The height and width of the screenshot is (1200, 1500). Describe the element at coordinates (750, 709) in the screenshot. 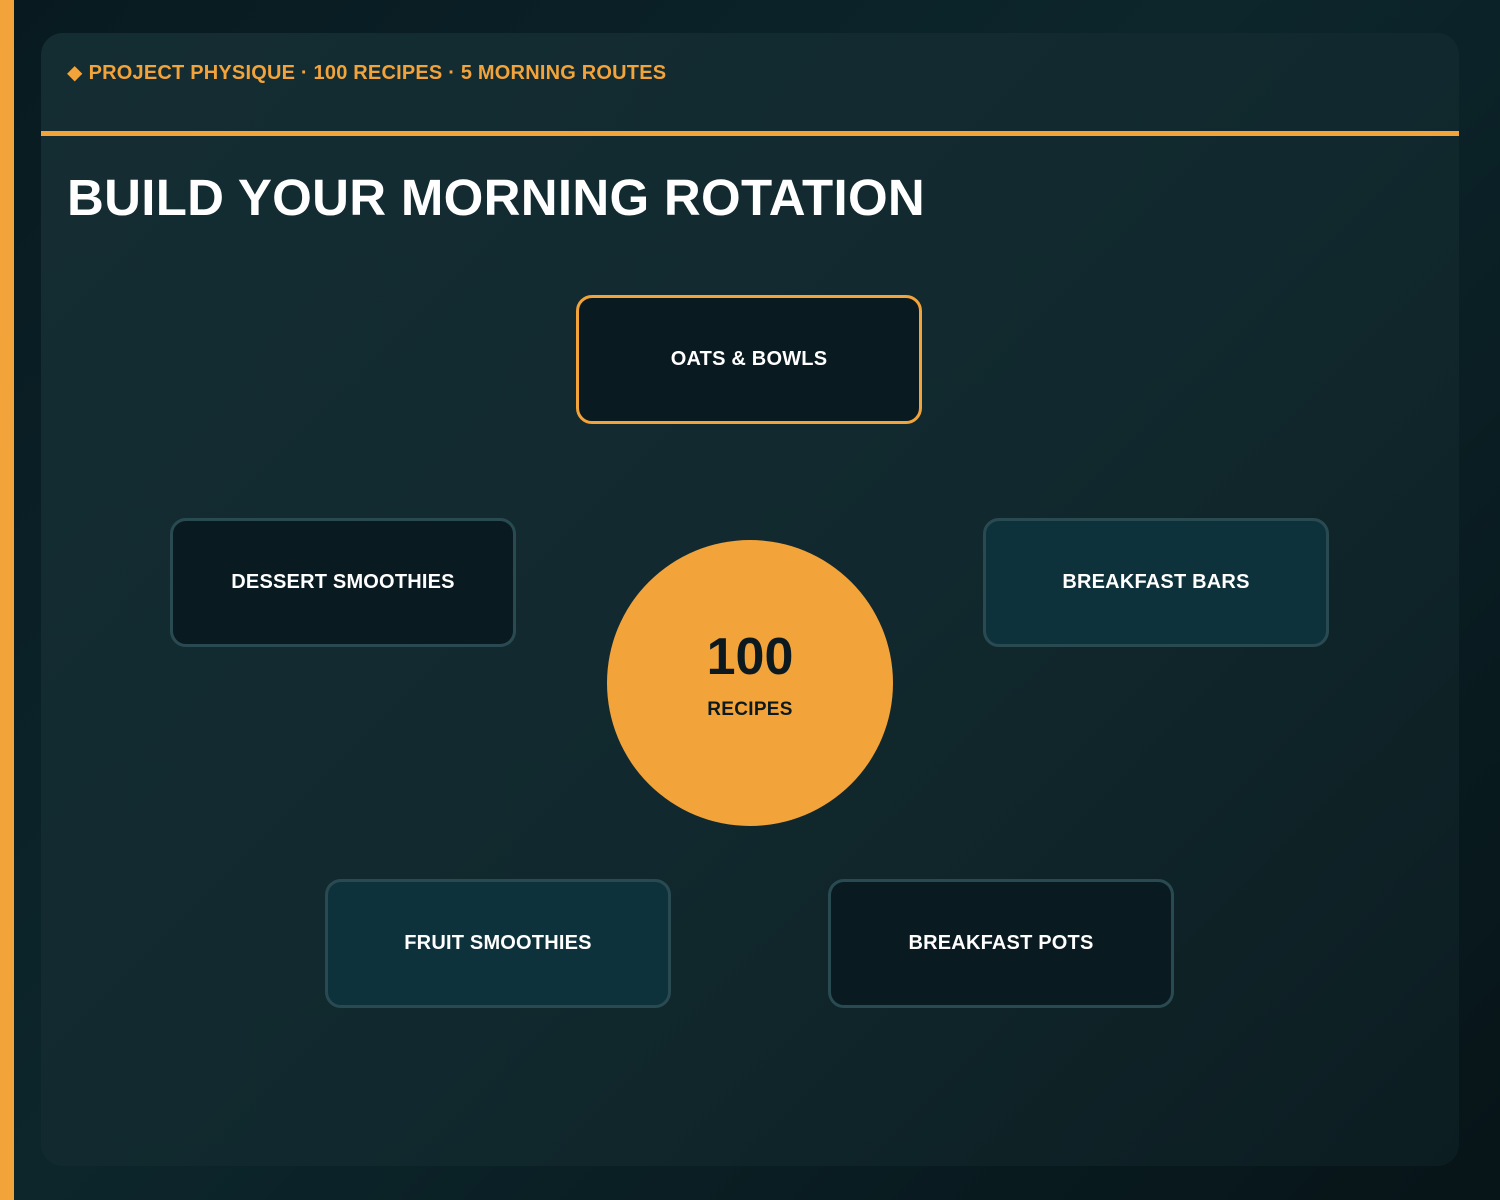

I see `hub-label: RECIPES` at that location.